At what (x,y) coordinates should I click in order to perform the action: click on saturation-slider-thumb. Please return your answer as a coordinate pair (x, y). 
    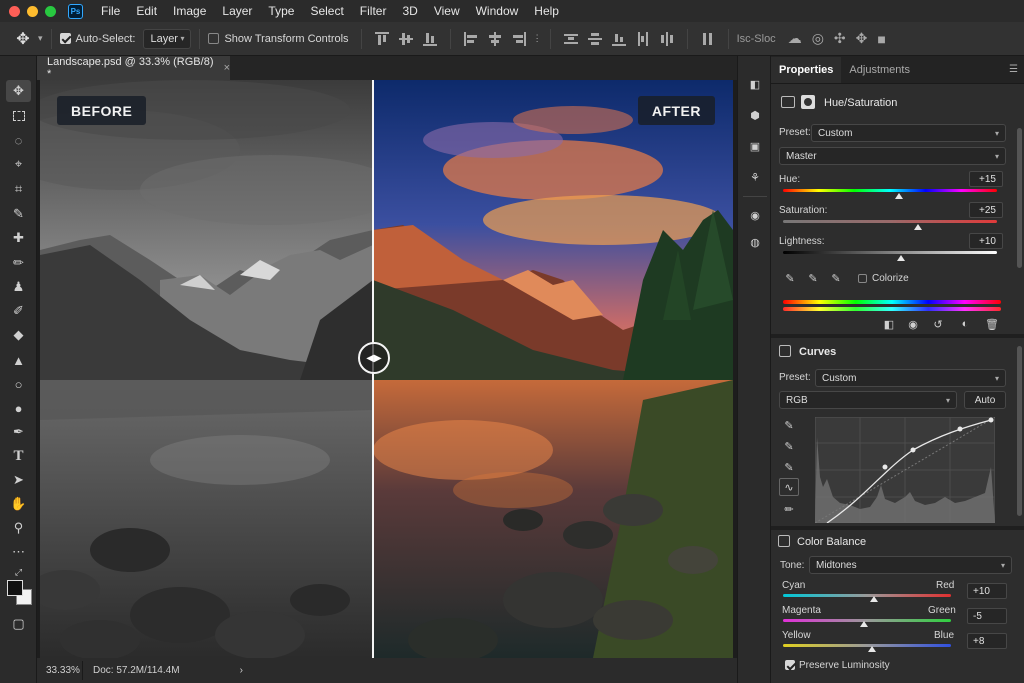
    Looking at the image, I should click on (917, 227).